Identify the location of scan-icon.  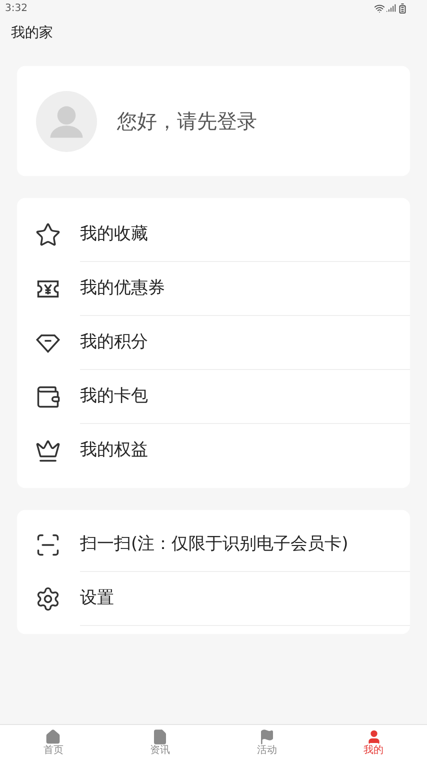
(48, 545).